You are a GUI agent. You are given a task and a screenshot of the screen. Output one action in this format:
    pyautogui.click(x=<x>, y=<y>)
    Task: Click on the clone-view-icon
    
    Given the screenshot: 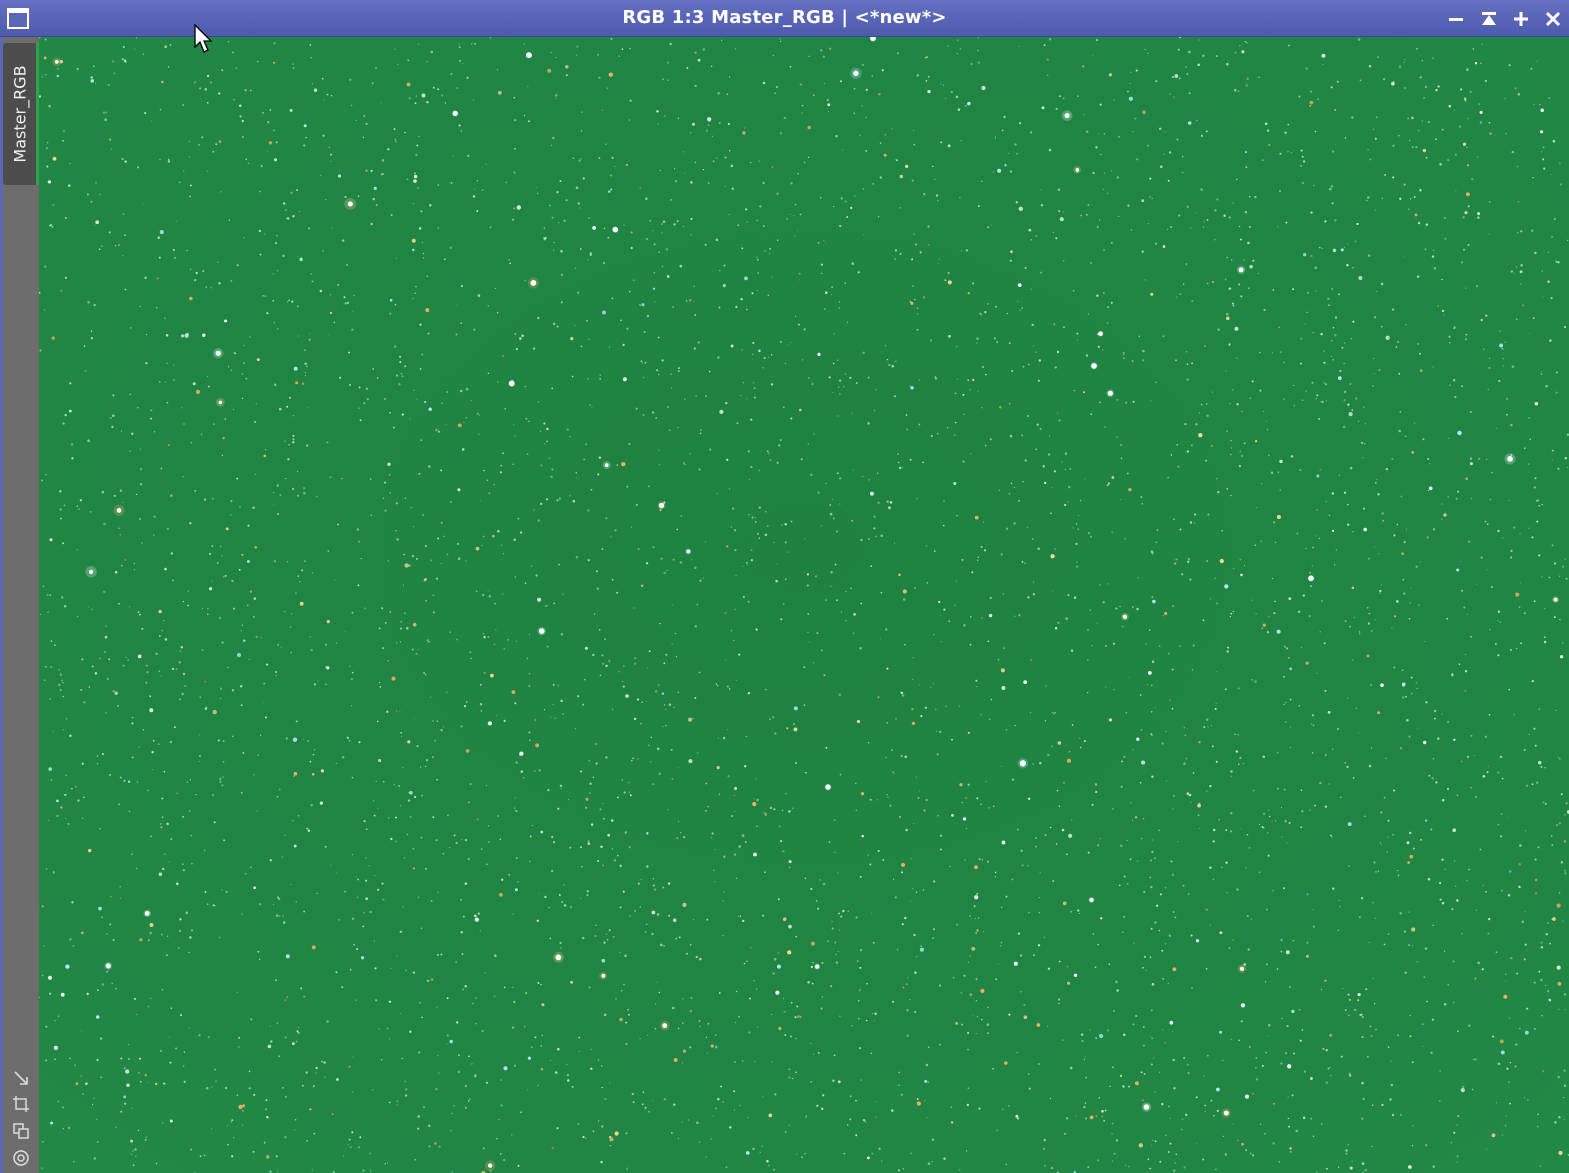 What is the action you would take?
    pyautogui.click(x=21, y=1131)
    